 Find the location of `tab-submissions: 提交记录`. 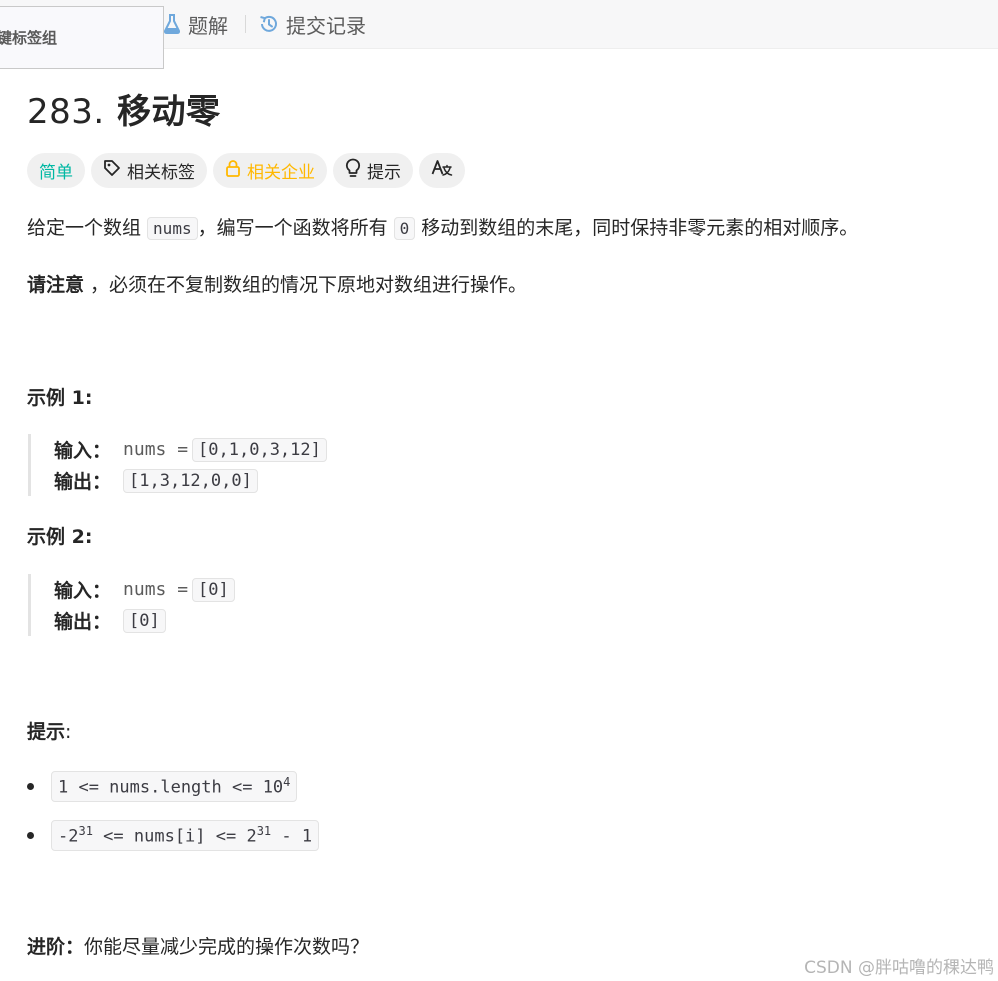

tab-submissions: 提交记录 is located at coordinates (312, 24).